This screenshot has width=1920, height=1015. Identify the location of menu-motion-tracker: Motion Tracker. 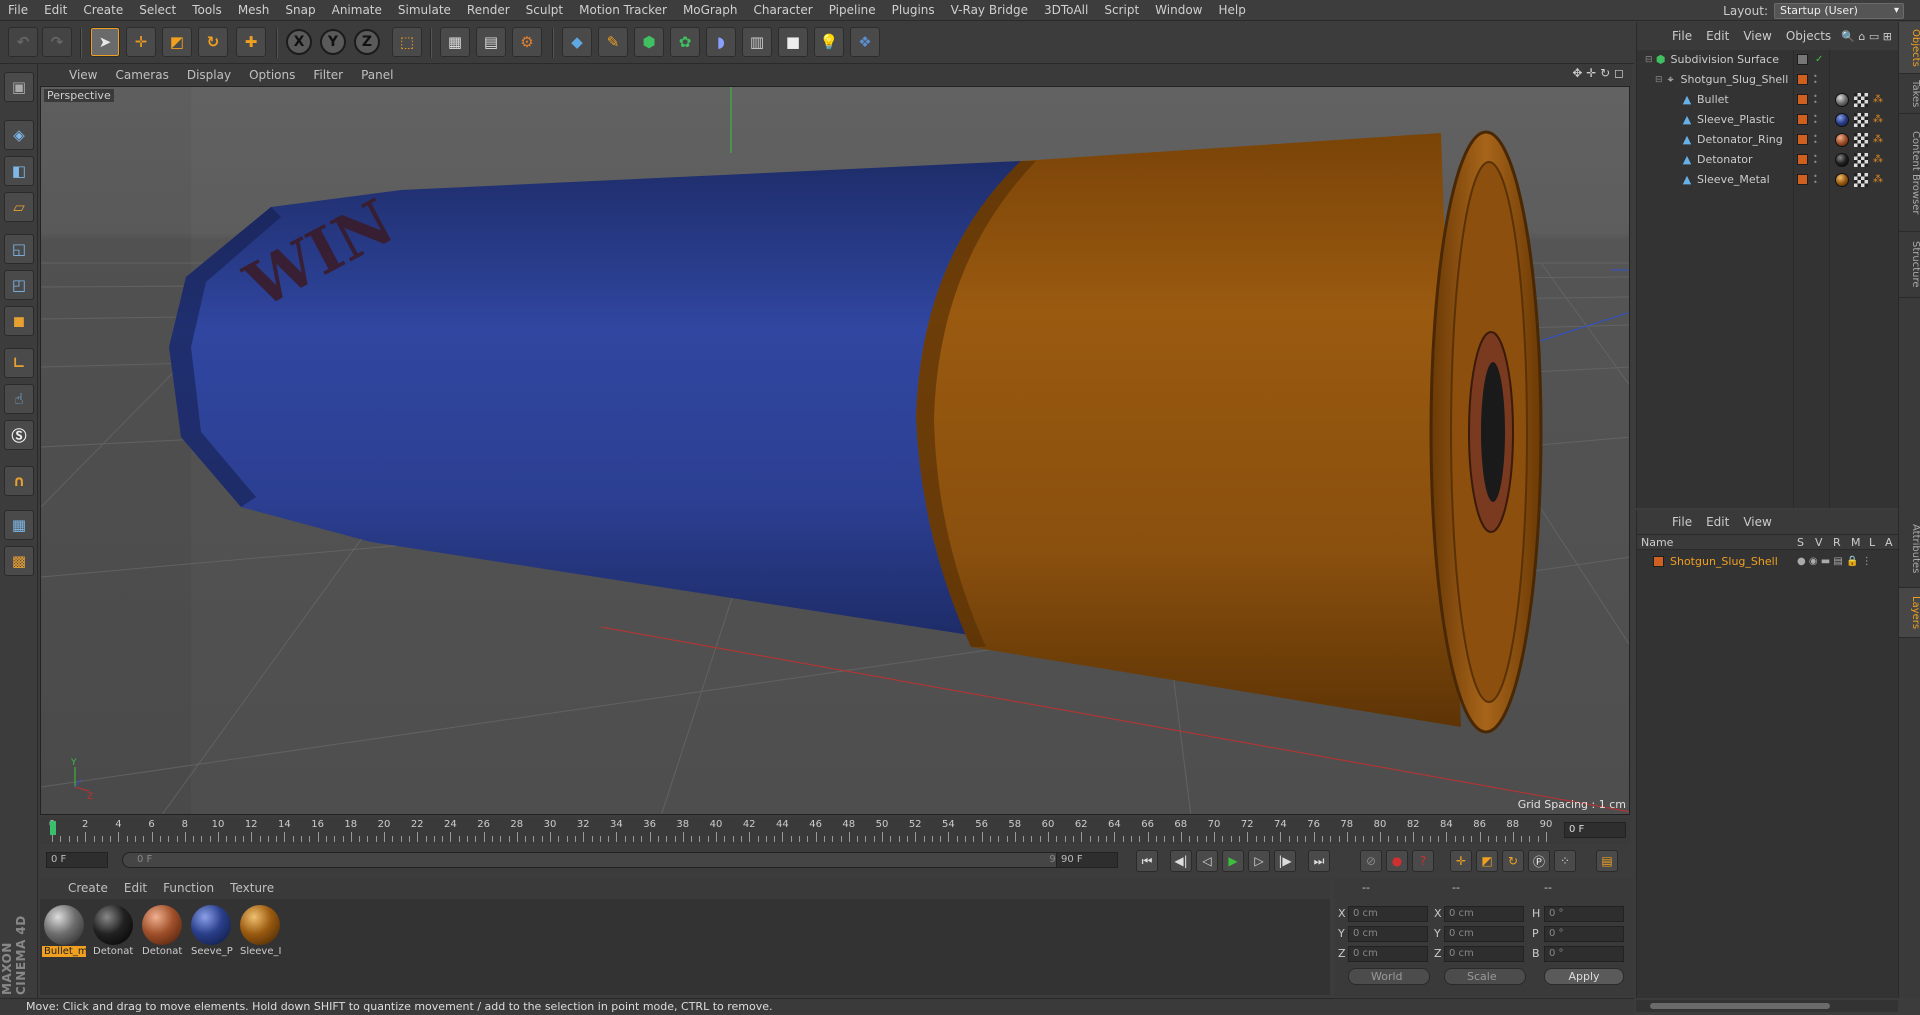
(623, 10).